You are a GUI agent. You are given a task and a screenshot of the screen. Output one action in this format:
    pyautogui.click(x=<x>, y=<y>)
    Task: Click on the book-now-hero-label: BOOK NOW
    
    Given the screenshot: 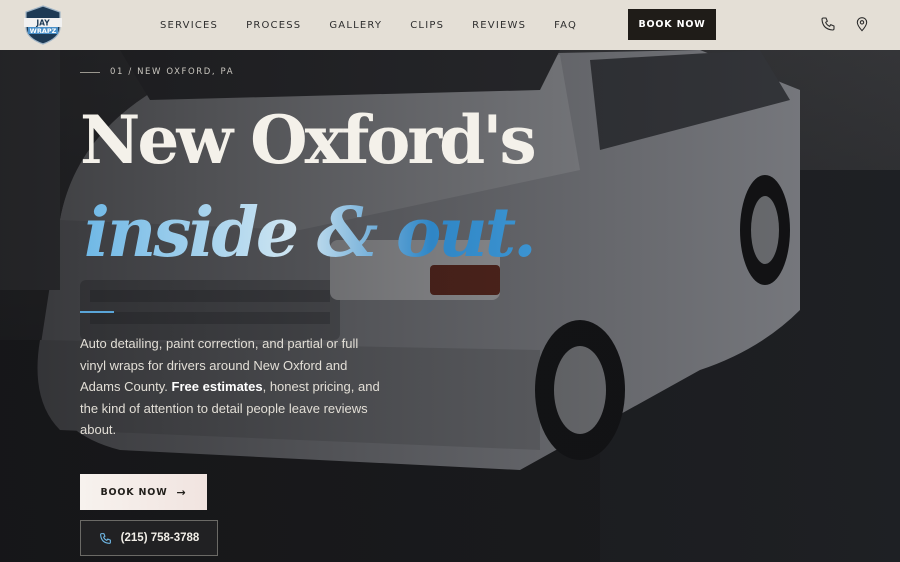 What is the action you would take?
    pyautogui.click(x=134, y=492)
    